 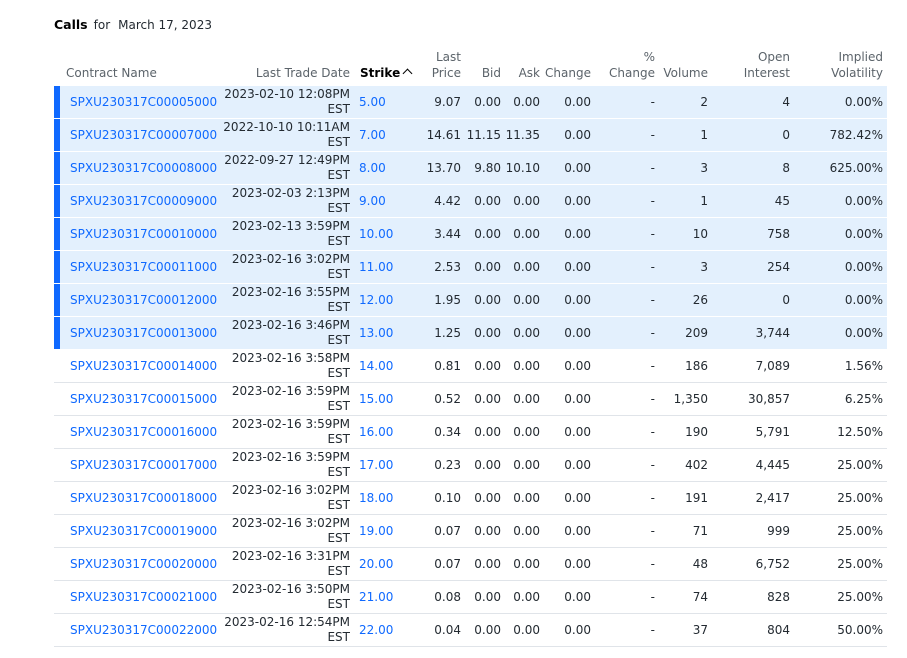 What do you see at coordinates (290, 292) in the screenshot?
I see `trade-datetime: 2023-02-16 3:55PM` at bounding box center [290, 292].